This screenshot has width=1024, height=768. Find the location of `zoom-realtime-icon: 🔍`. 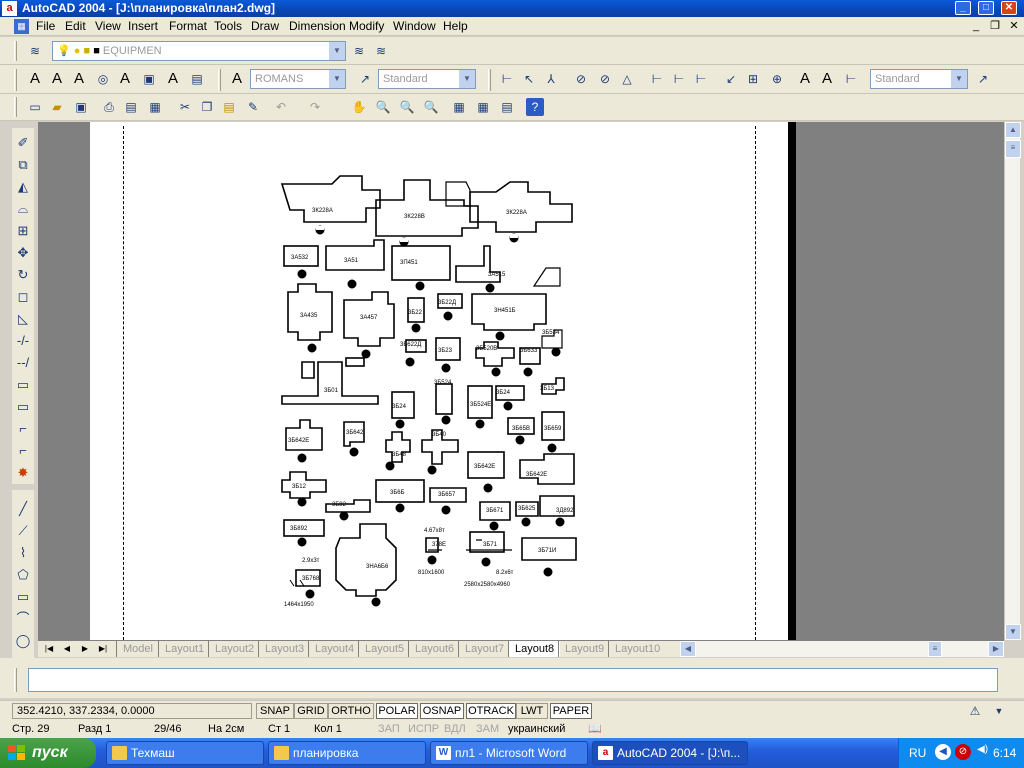

zoom-realtime-icon: 🔍 is located at coordinates (383, 107).